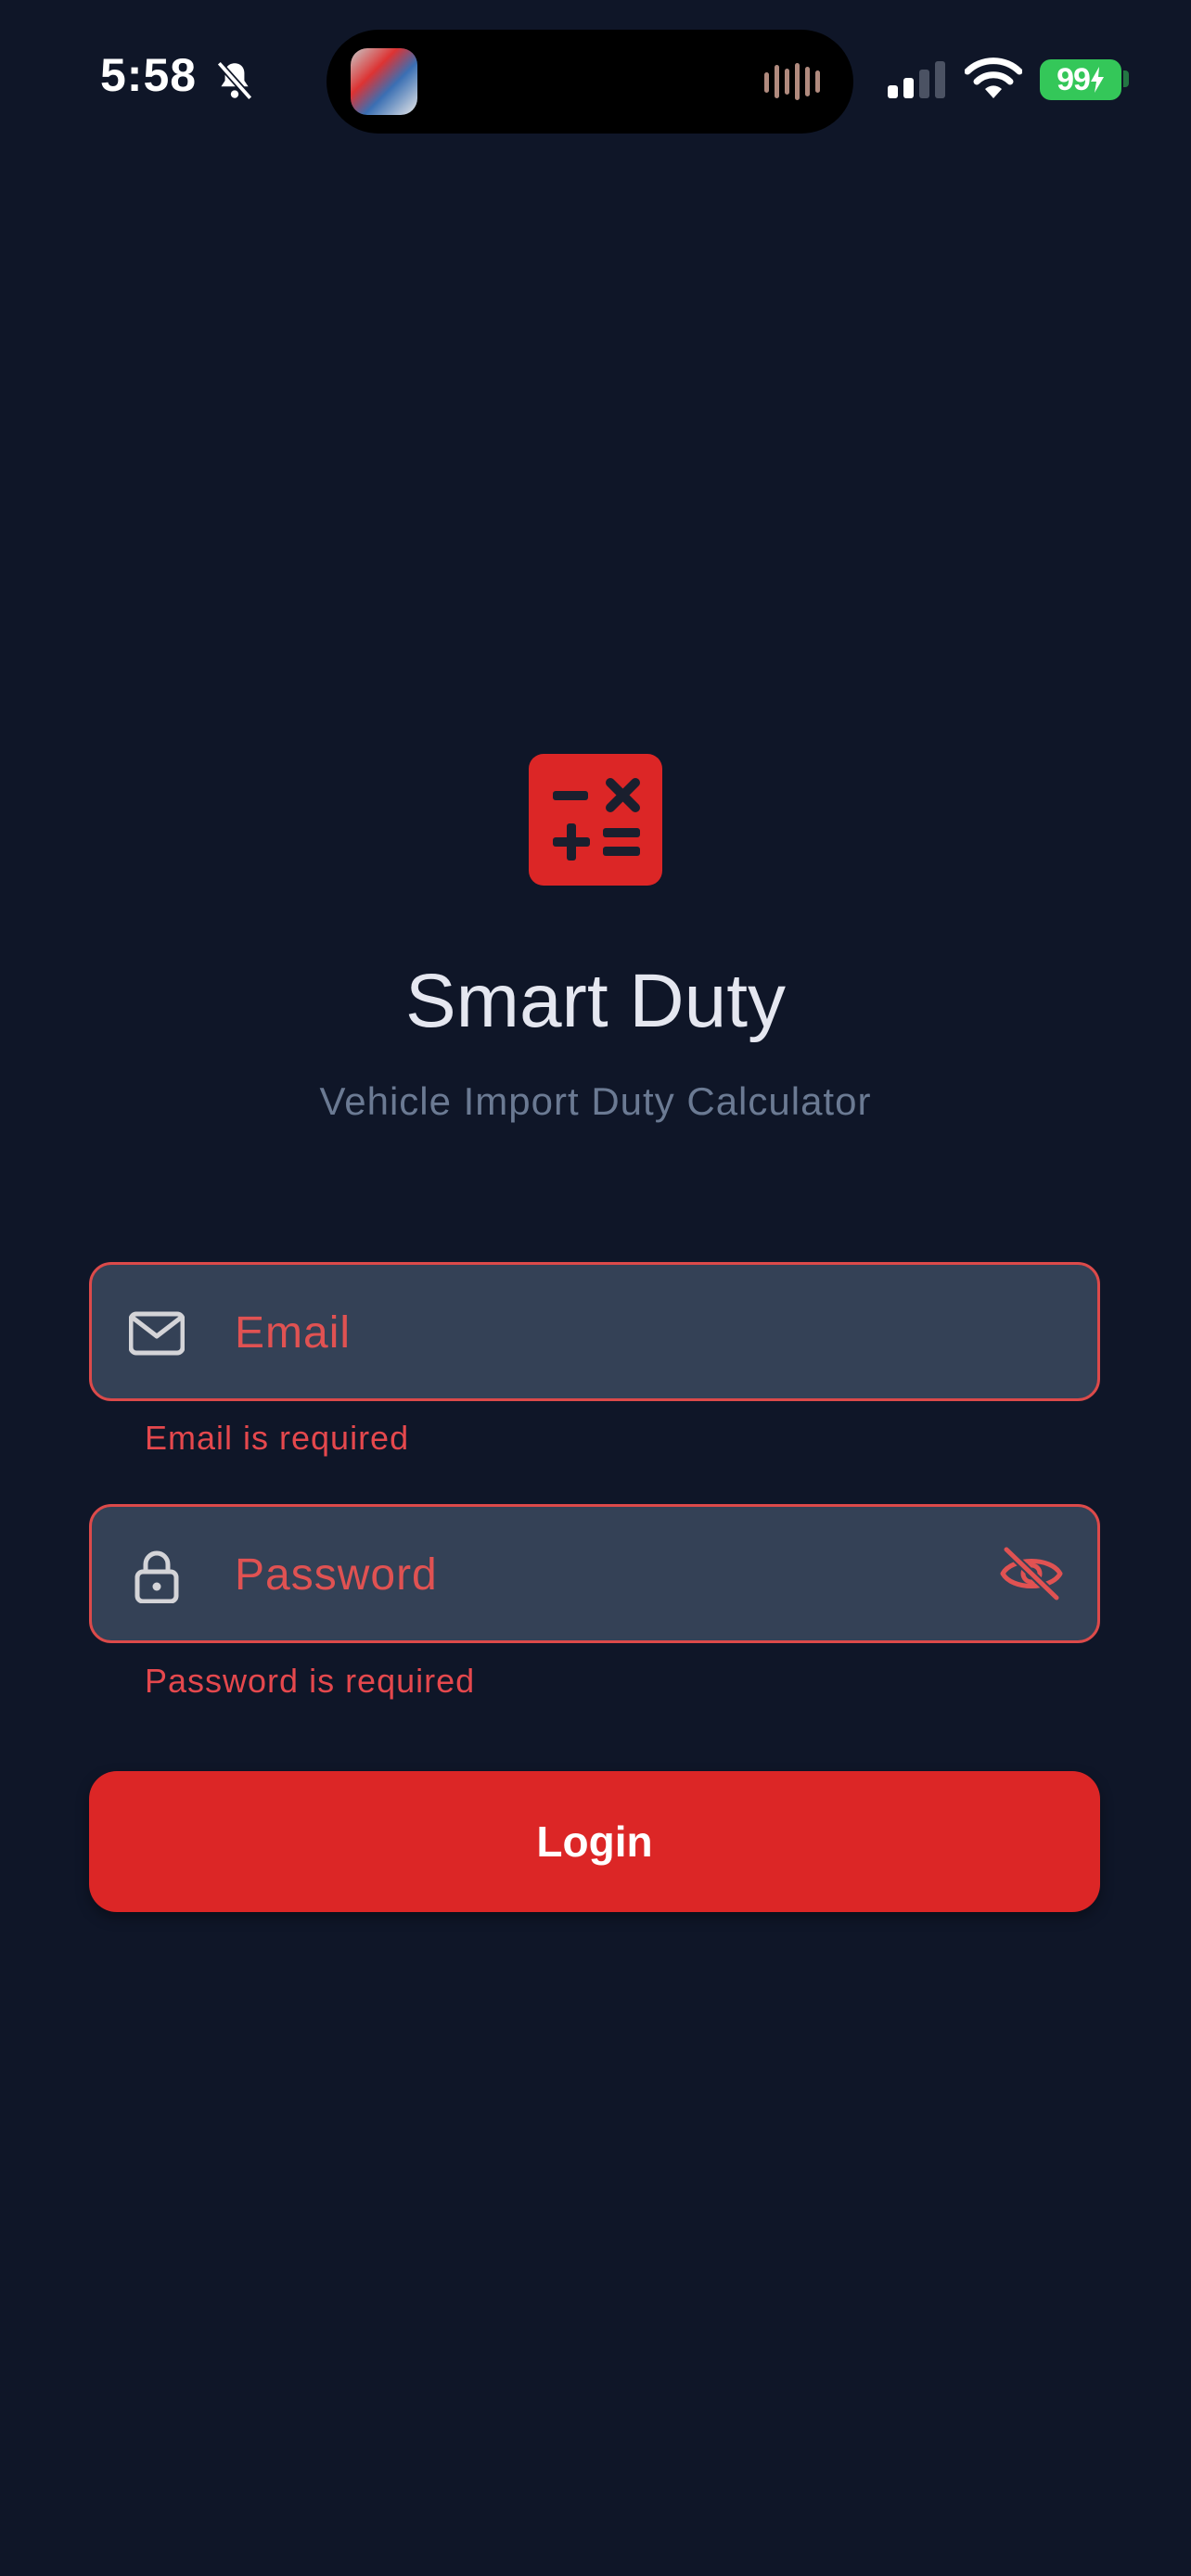 The height and width of the screenshot is (2576, 1191). I want to click on login-button: Login, so click(594, 1841).